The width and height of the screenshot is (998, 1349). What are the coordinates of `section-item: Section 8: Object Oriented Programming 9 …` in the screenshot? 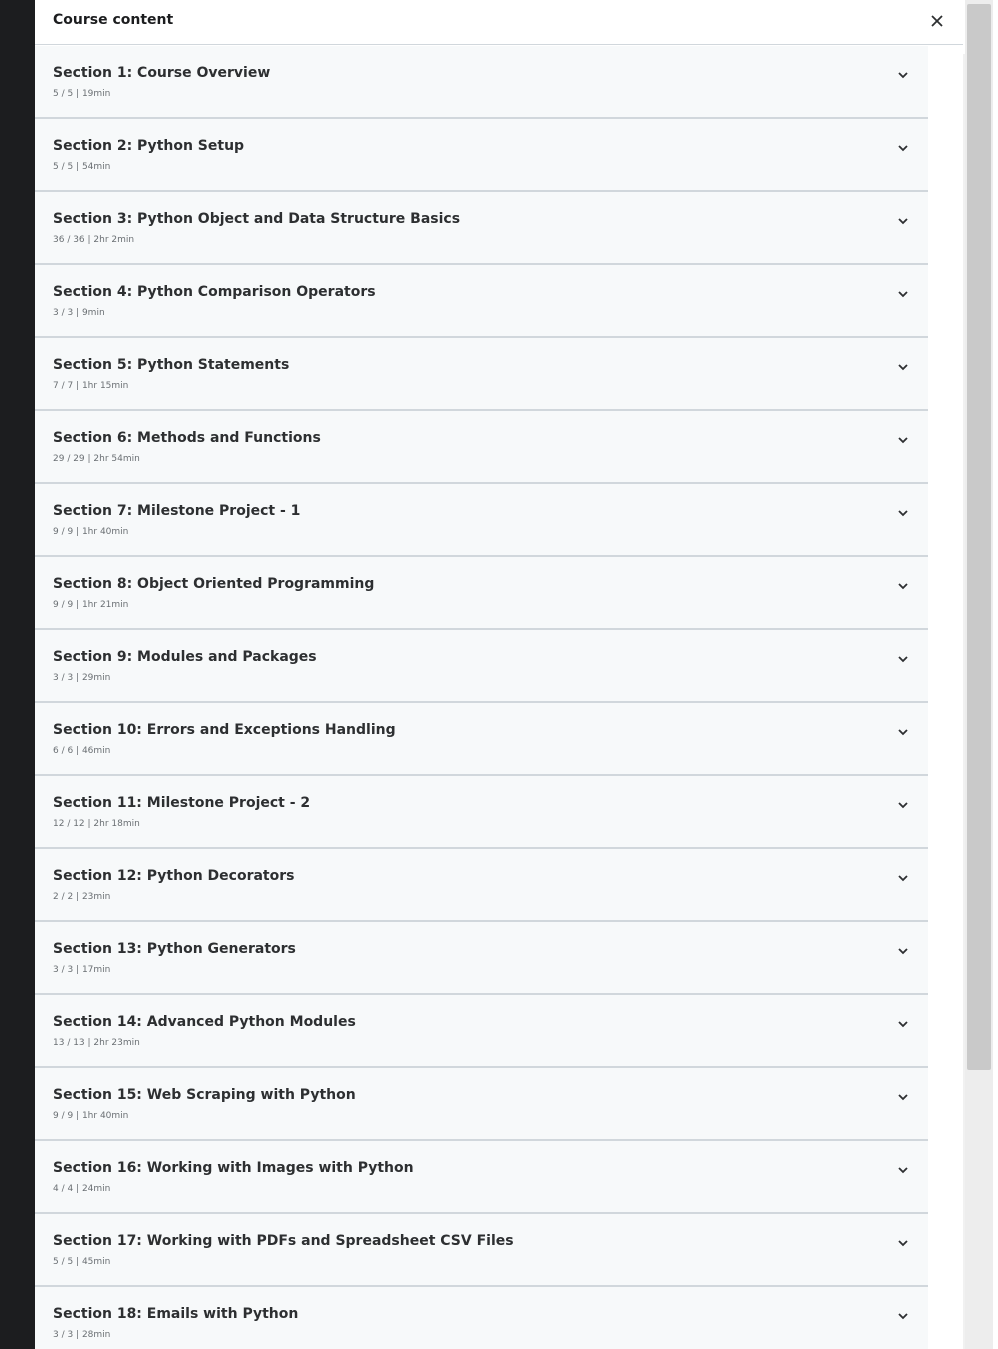 It's located at (481, 593).